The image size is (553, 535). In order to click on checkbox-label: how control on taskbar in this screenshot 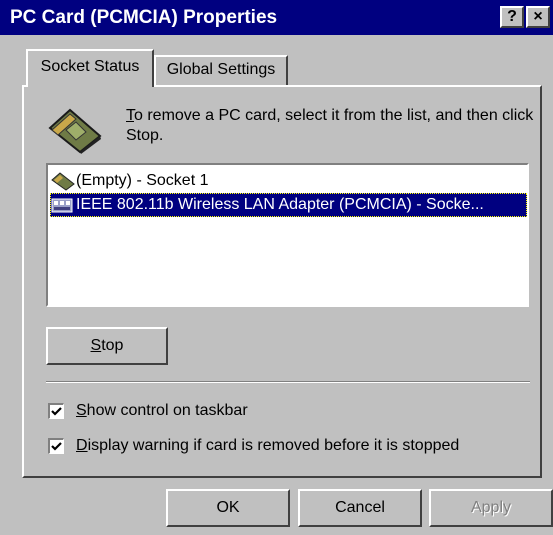, I will do `click(167, 410)`.